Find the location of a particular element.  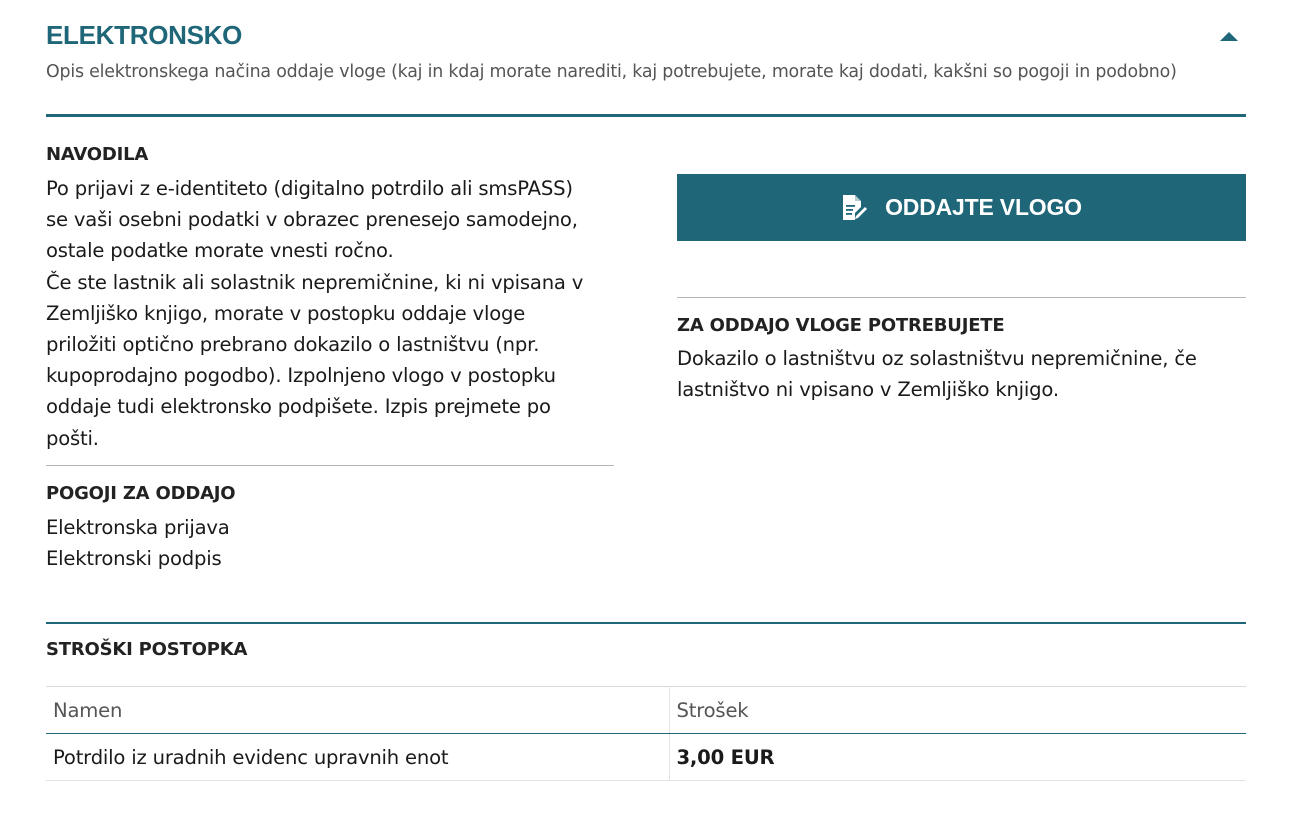

collapse-button is located at coordinates (1229, 36).